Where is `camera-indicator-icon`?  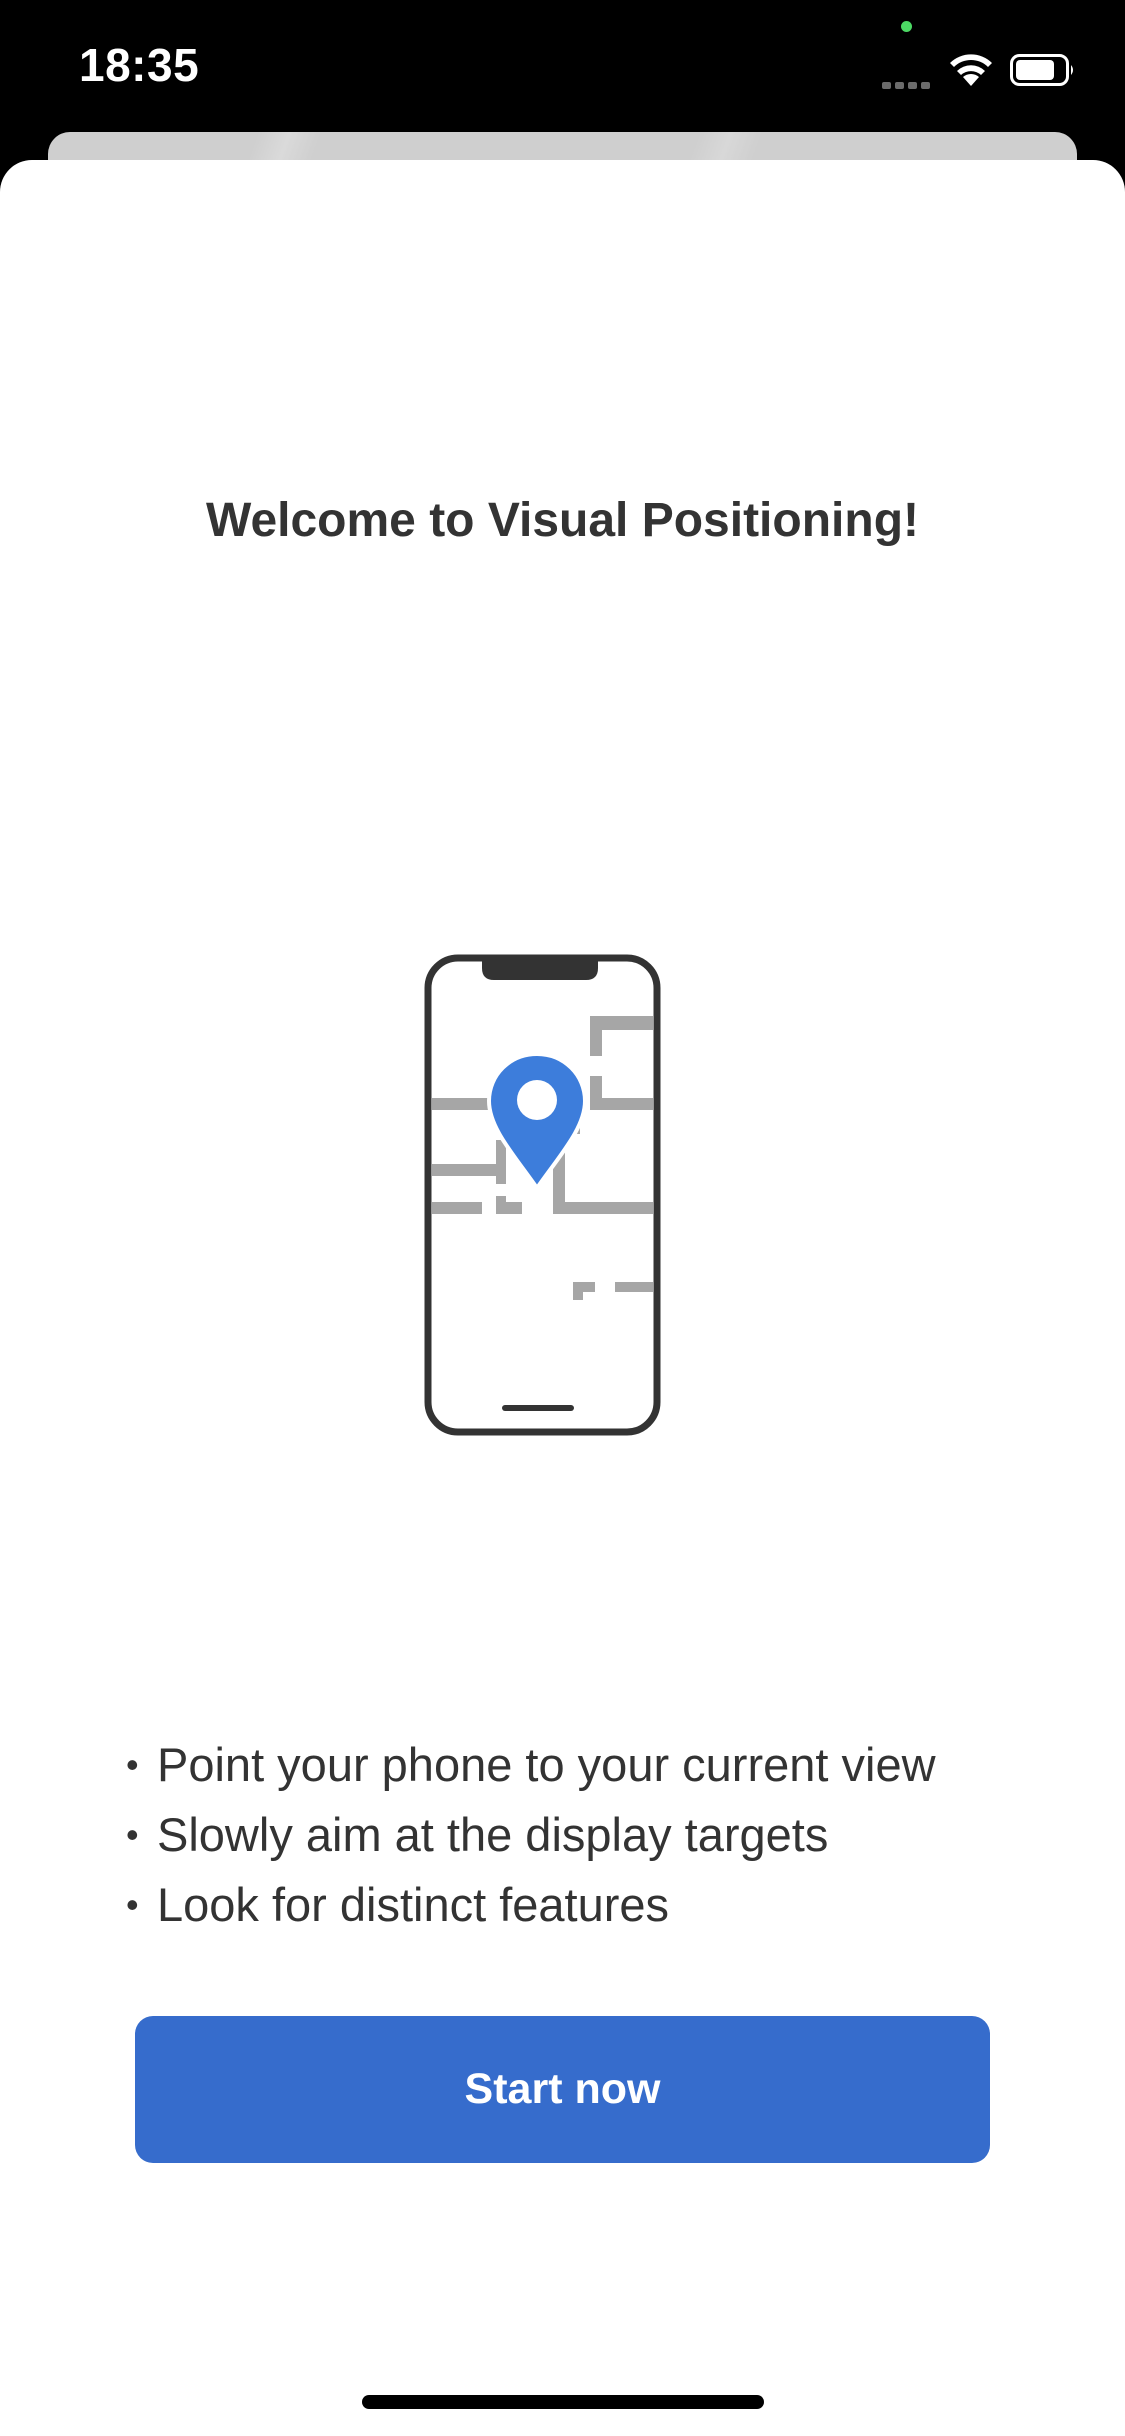
camera-indicator-icon is located at coordinates (906, 26).